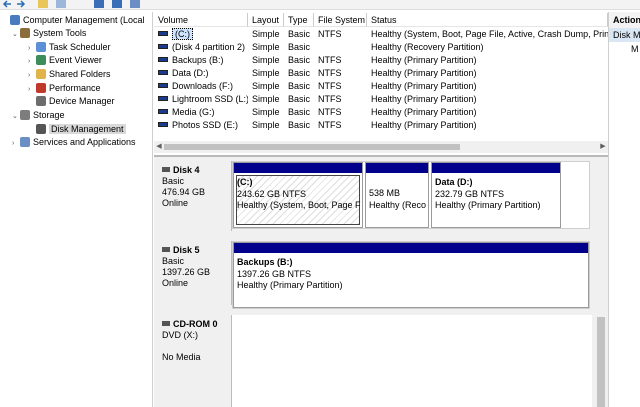 The image size is (640, 407). Describe the element at coordinates (193, 112) in the screenshot. I see `volume-cell-text: Media (G:)` at that location.